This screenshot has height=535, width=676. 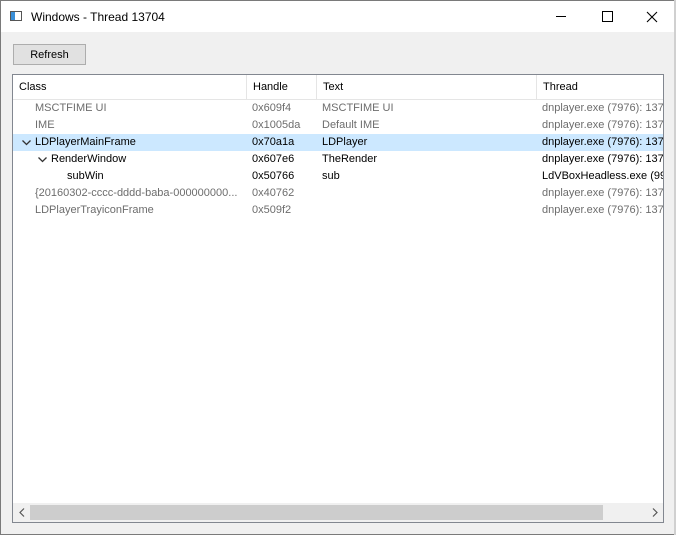 I want to click on handle-cell: 0x609f4, so click(x=272, y=108).